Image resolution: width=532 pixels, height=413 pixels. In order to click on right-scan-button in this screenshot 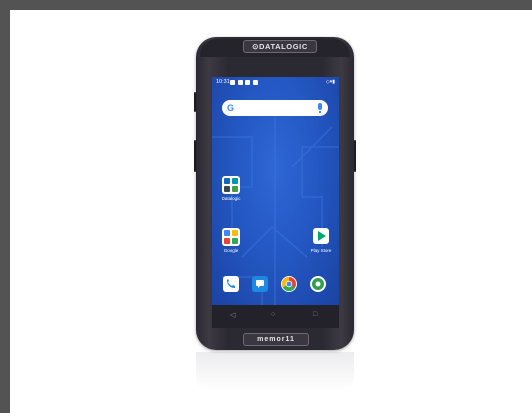, I will do `click(355, 156)`.